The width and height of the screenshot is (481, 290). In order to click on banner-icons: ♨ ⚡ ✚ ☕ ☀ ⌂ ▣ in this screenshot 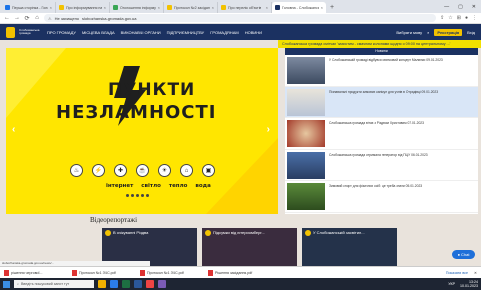, I will do `click(142, 170)`.